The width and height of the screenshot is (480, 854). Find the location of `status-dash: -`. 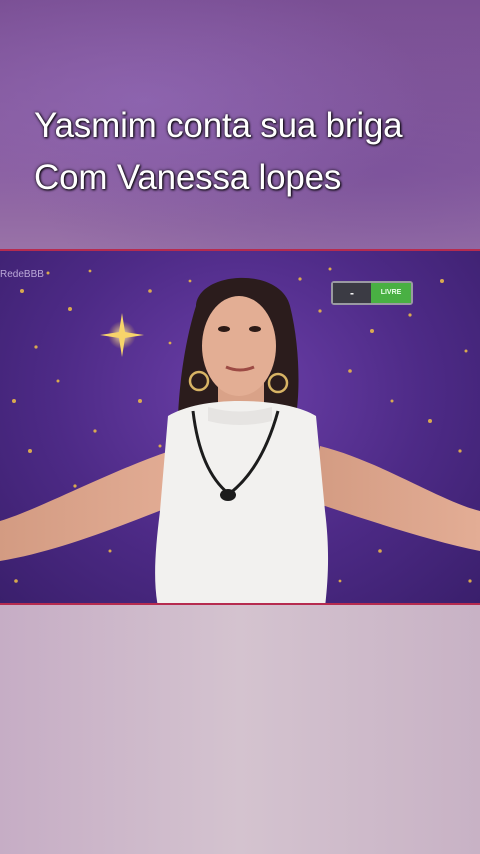

status-dash: - is located at coordinates (352, 293).